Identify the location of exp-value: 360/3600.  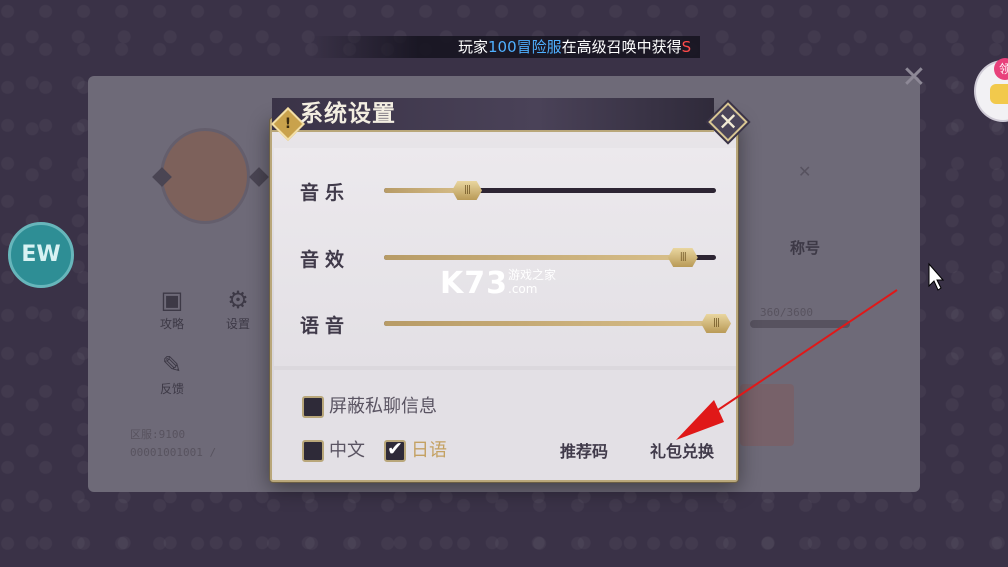
(786, 312).